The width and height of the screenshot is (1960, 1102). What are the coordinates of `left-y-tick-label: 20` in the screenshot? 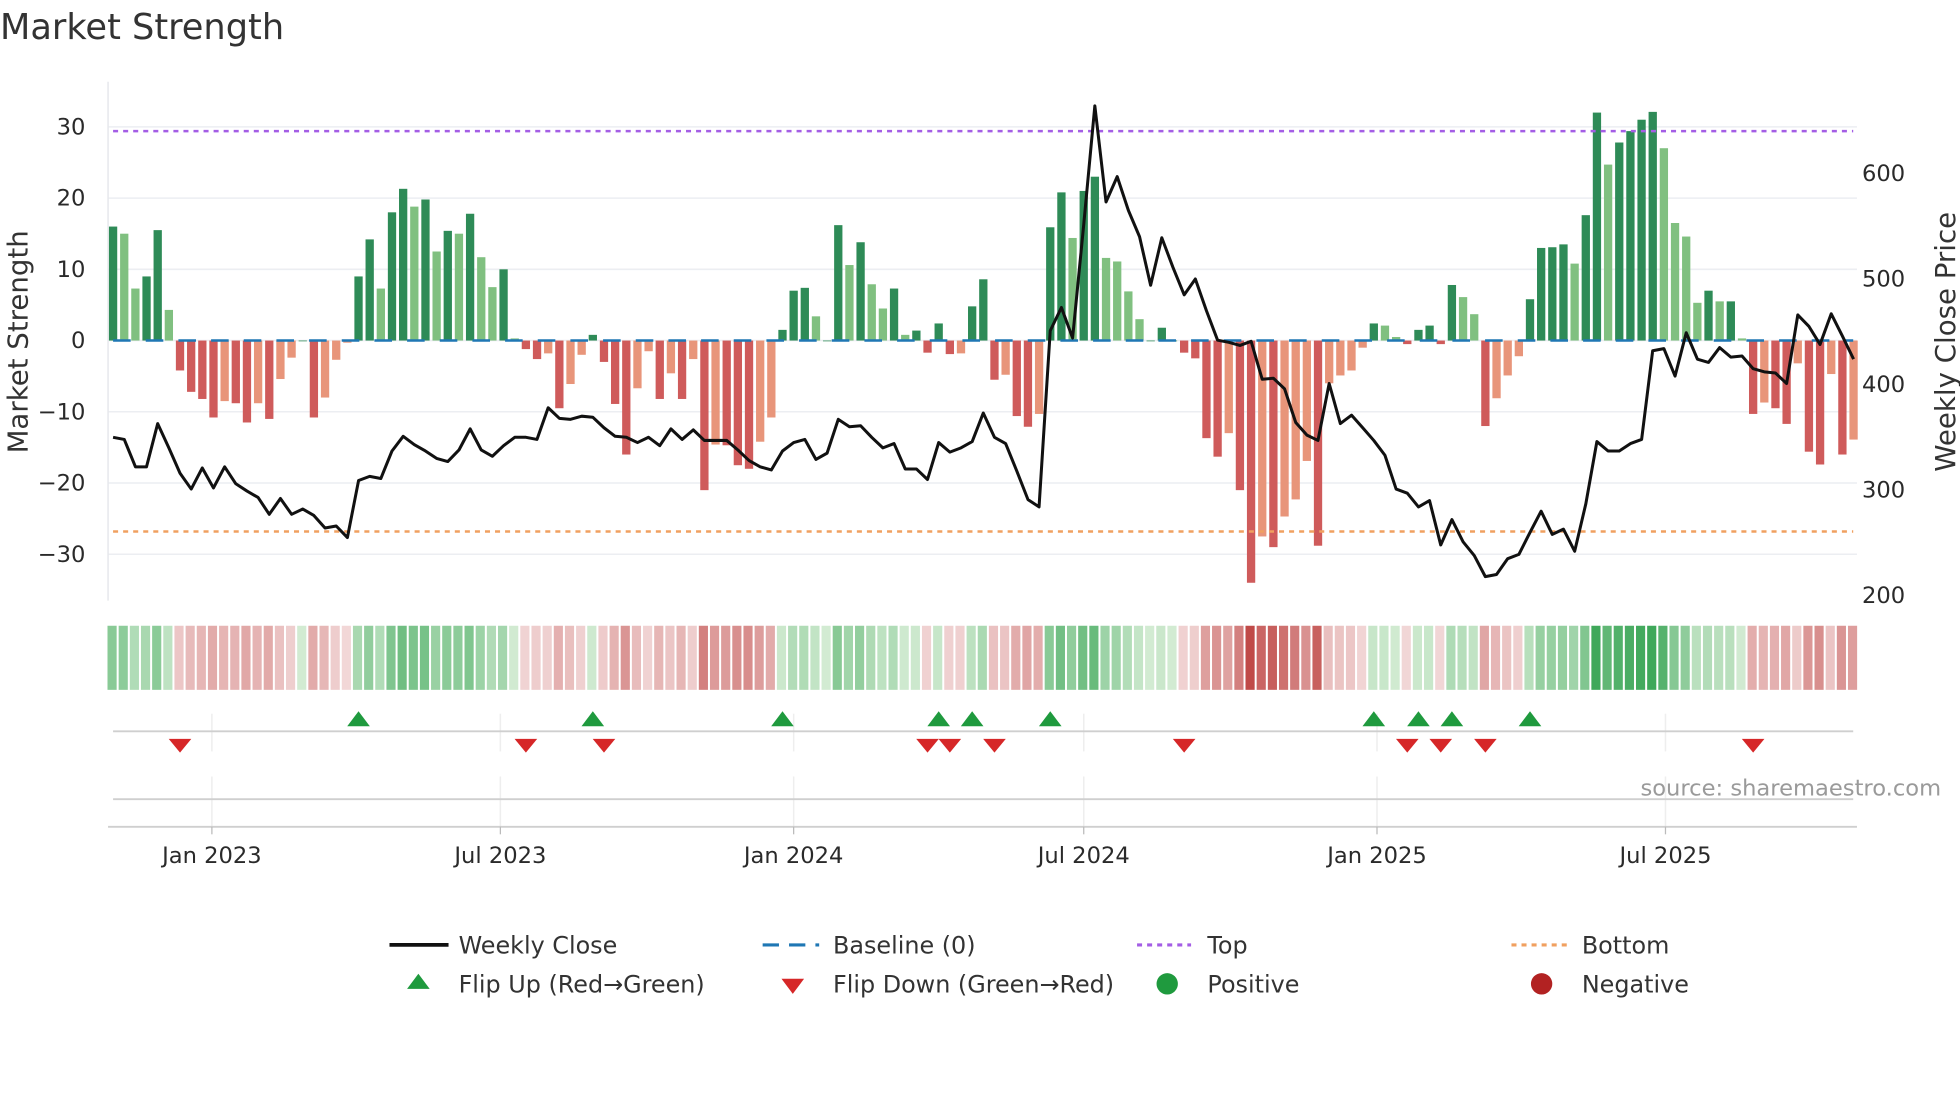 It's located at (71, 199).